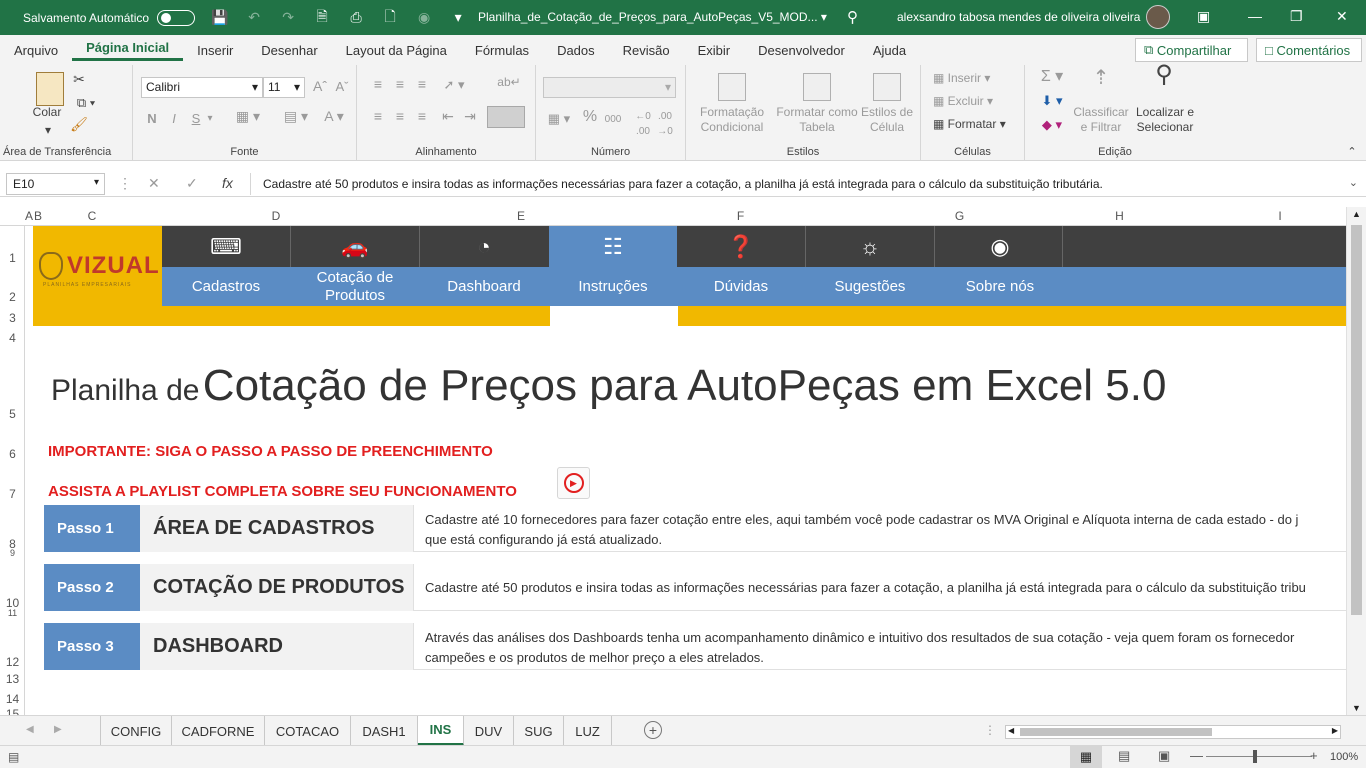 This screenshot has width=1366, height=768. What do you see at coordinates (1296, 16) in the screenshot?
I see `restore-icon: ❐` at bounding box center [1296, 16].